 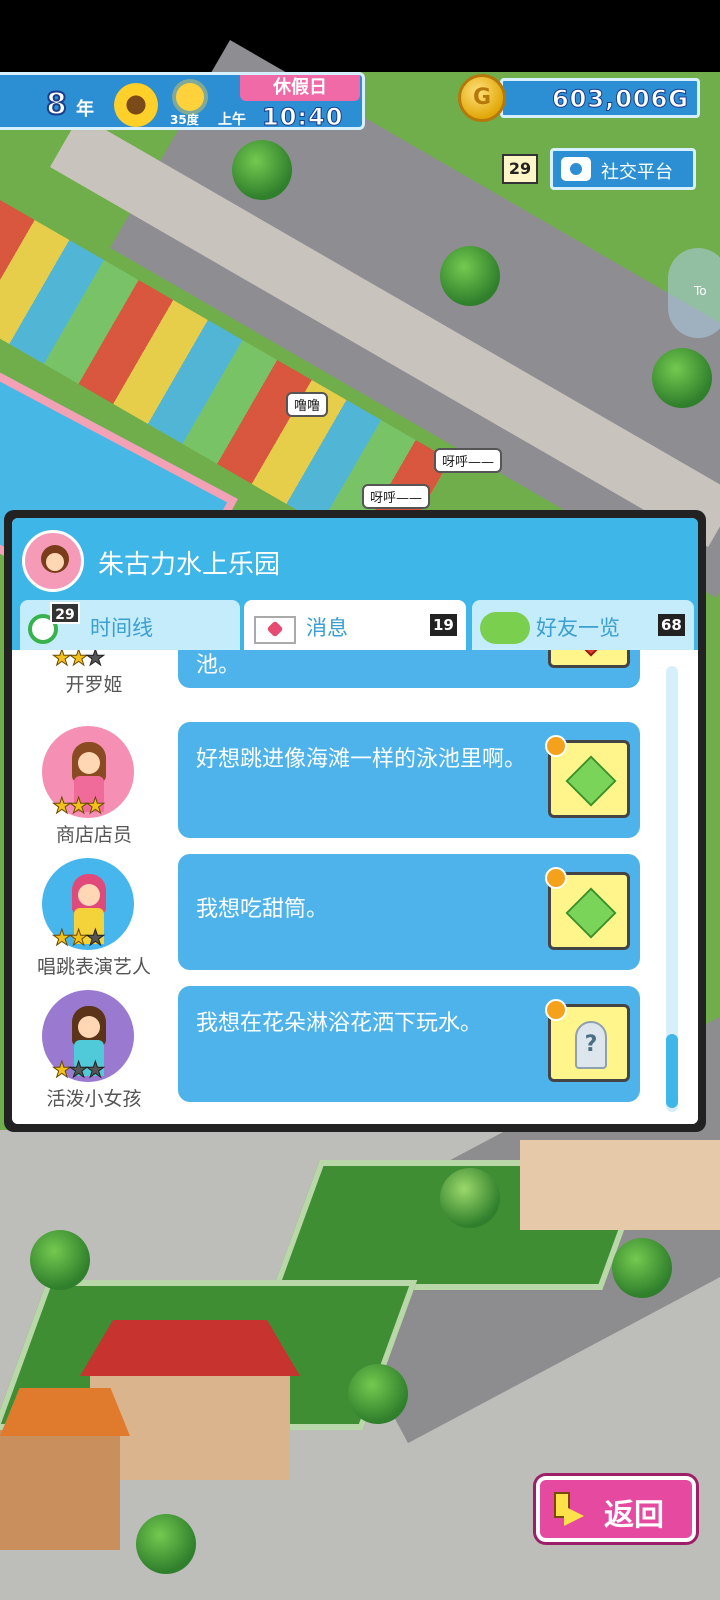 I want to click on park-title: 朱古力水上乐园, so click(x=189, y=565).